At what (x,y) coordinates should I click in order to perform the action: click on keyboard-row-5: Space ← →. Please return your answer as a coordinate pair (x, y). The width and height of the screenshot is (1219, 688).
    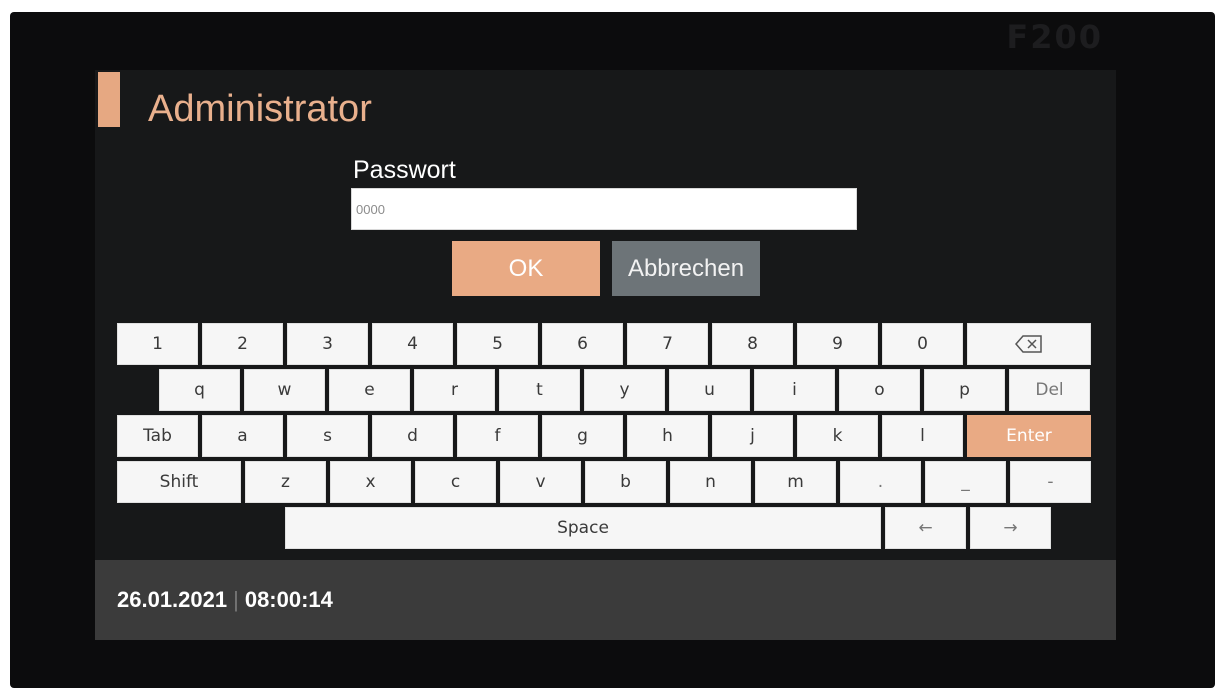
    Looking at the image, I should click on (670, 528).